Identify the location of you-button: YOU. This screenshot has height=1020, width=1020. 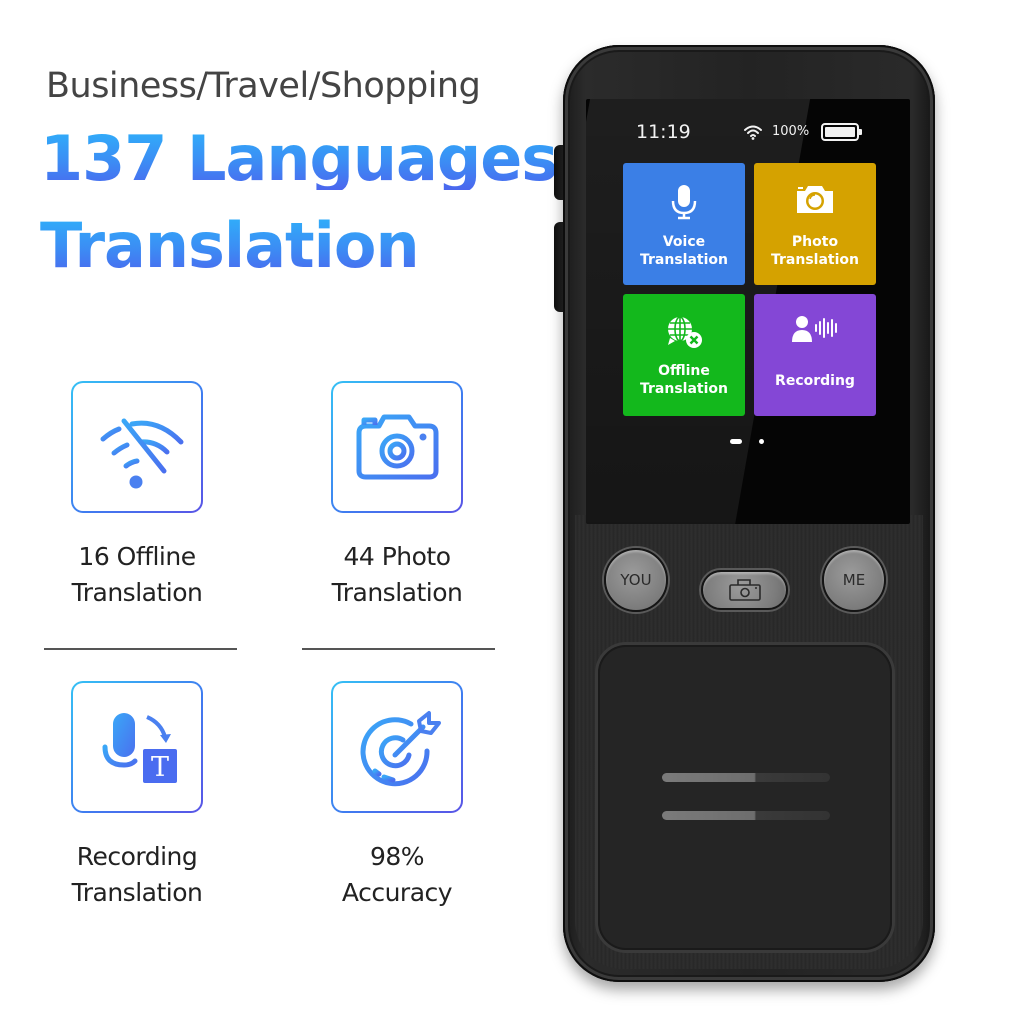
(636, 580).